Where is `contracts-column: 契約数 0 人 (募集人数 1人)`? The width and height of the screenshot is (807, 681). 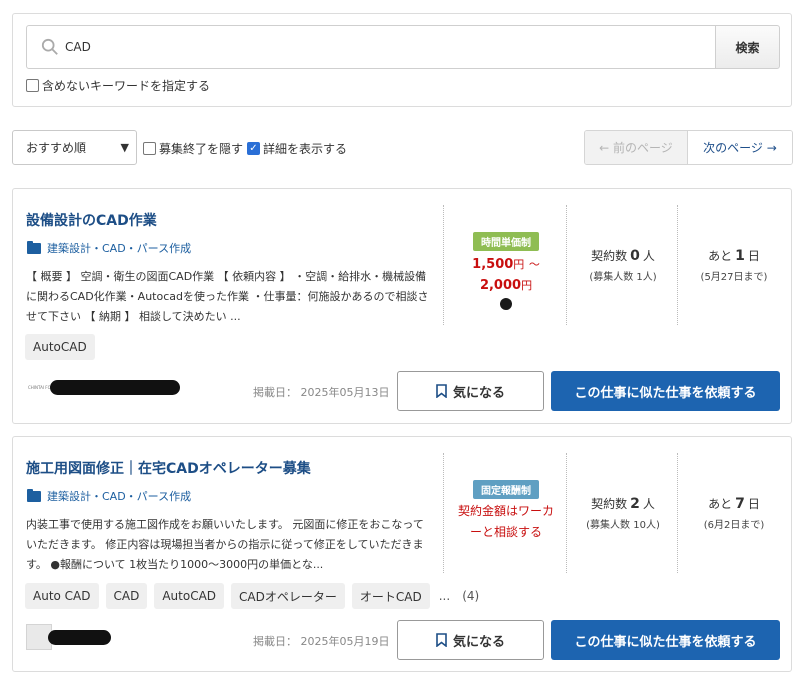 contracts-column: 契約数 0 人 (募集人数 1人) is located at coordinates (623, 265).